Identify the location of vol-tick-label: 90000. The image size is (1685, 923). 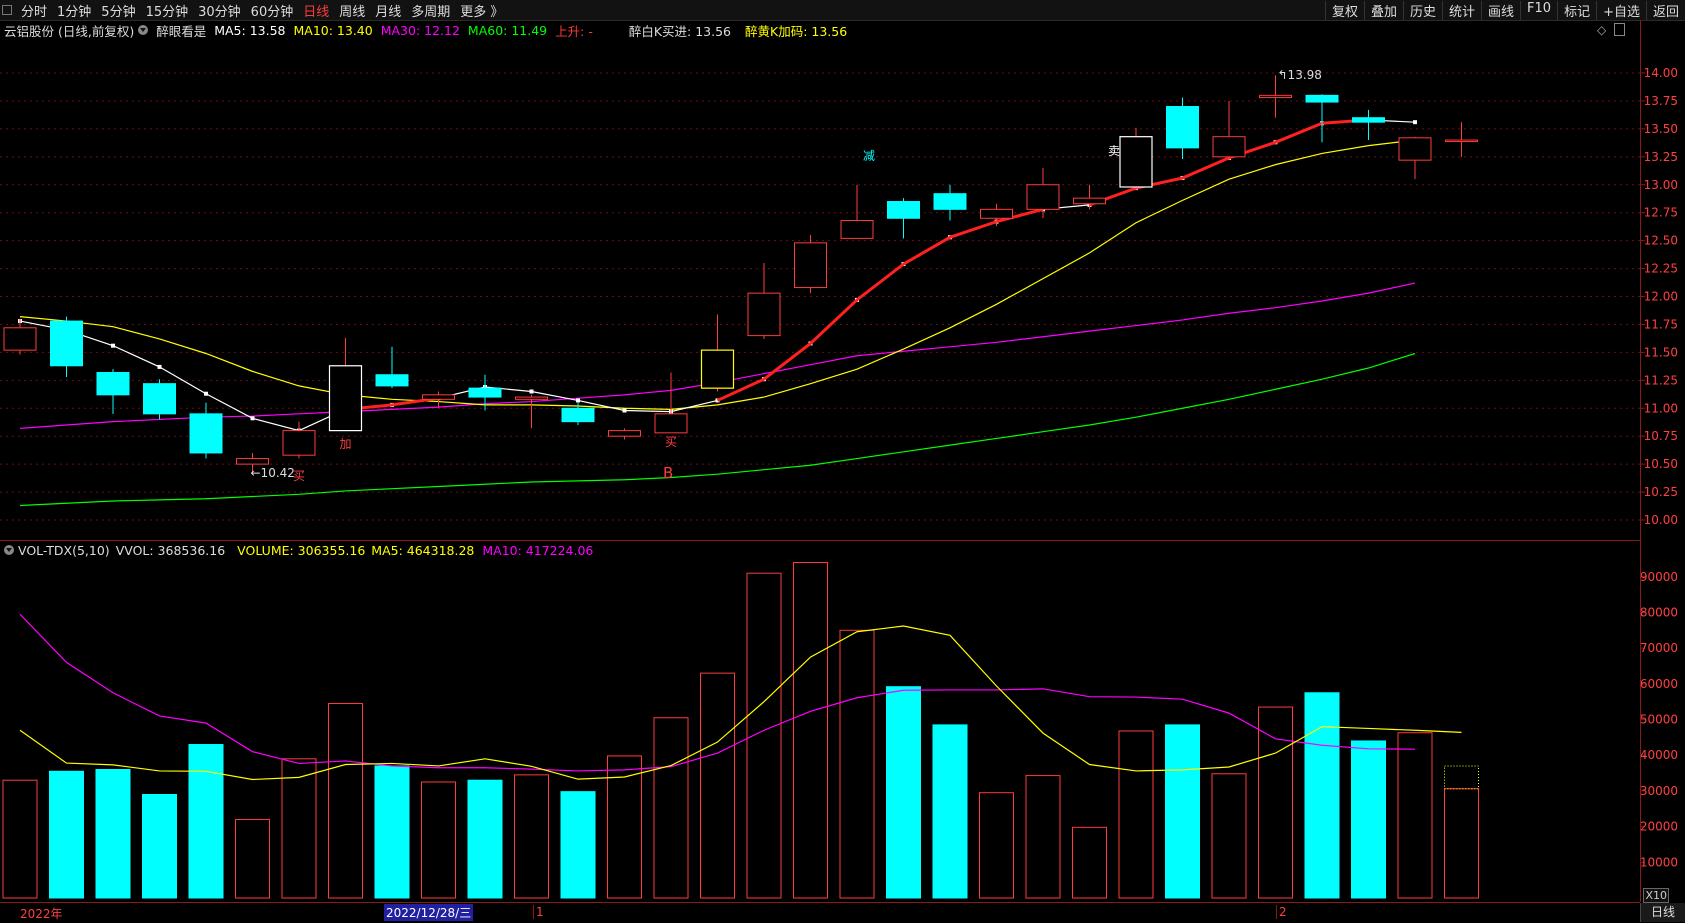
(1659, 577).